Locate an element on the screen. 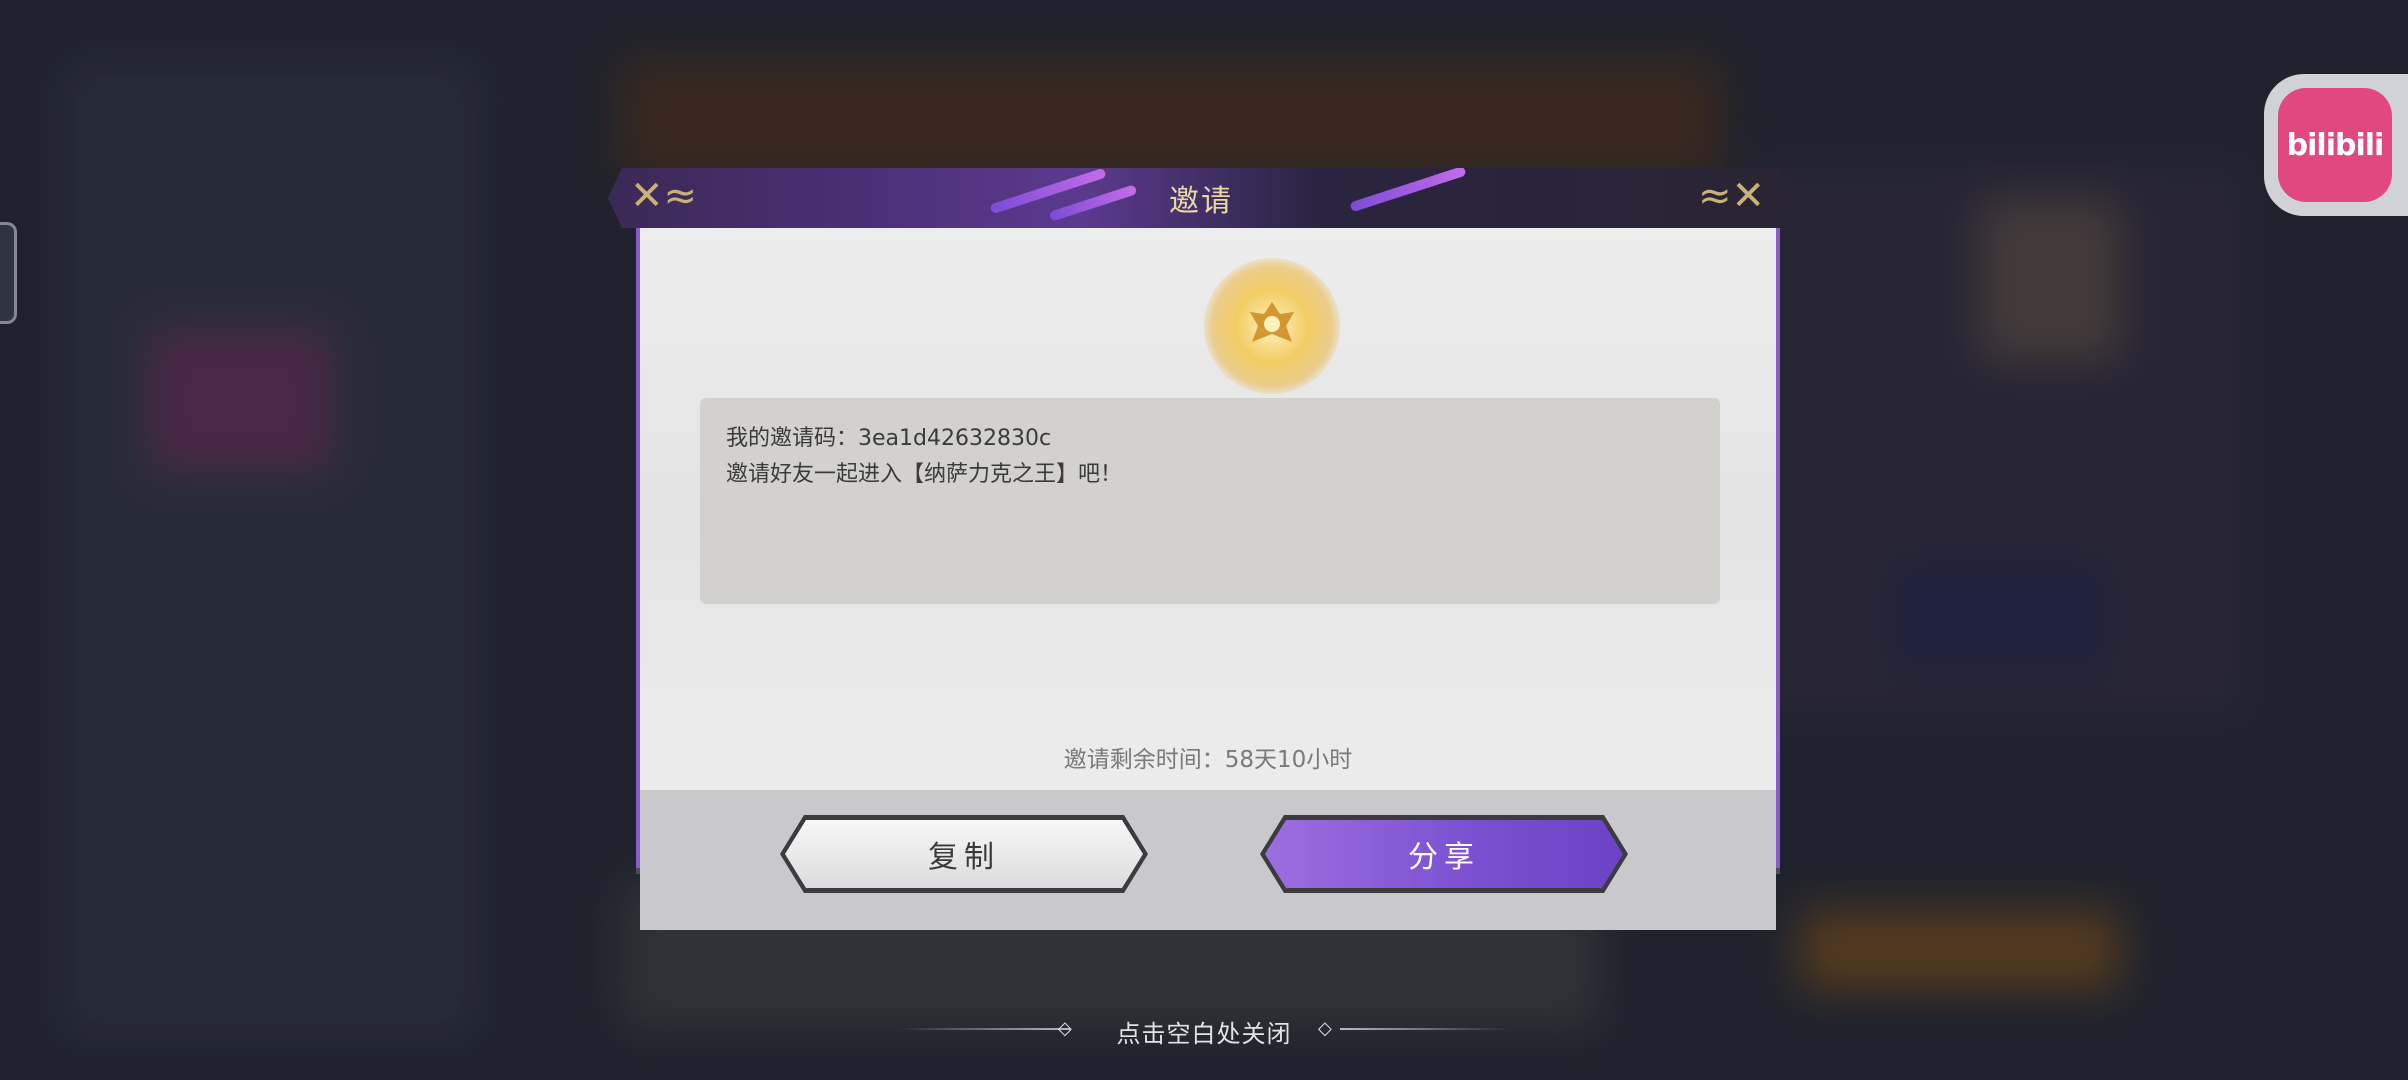 The image size is (2408, 1080). golden-crest-icon is located at coordinates (1272, 326).